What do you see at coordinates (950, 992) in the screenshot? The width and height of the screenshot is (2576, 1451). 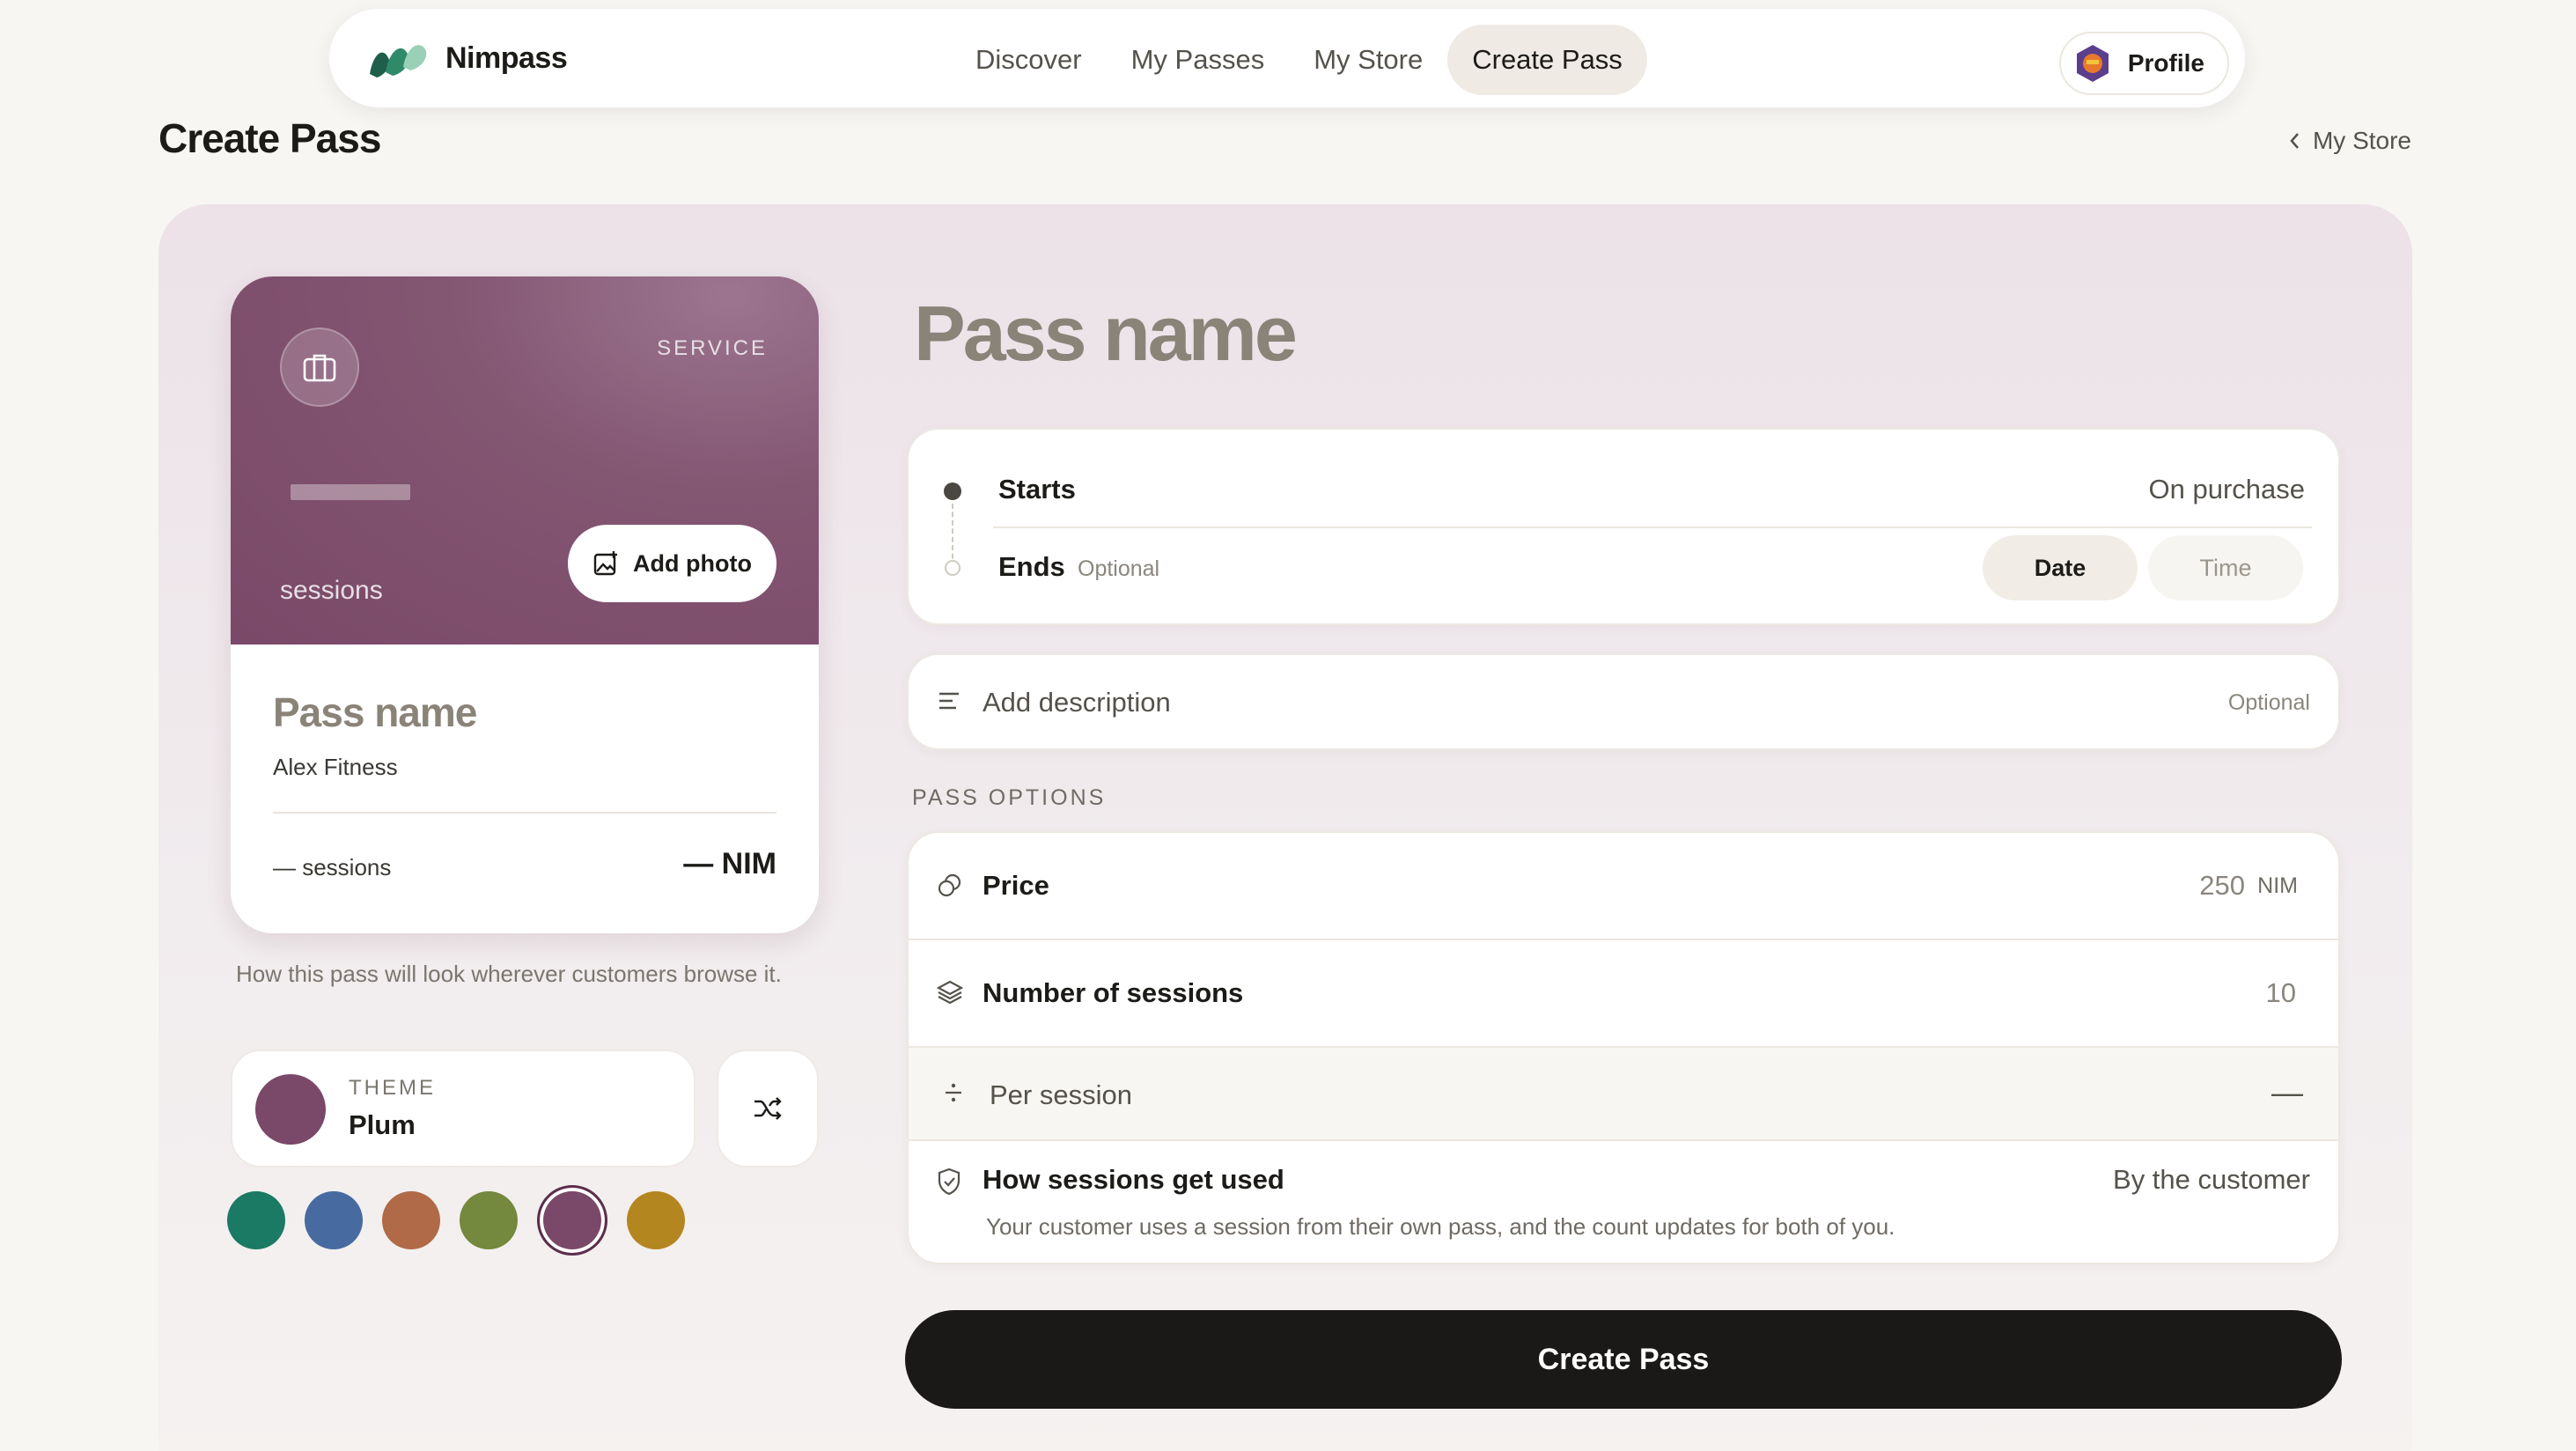 I see `layers-icon` at bounding box center [950, 992].